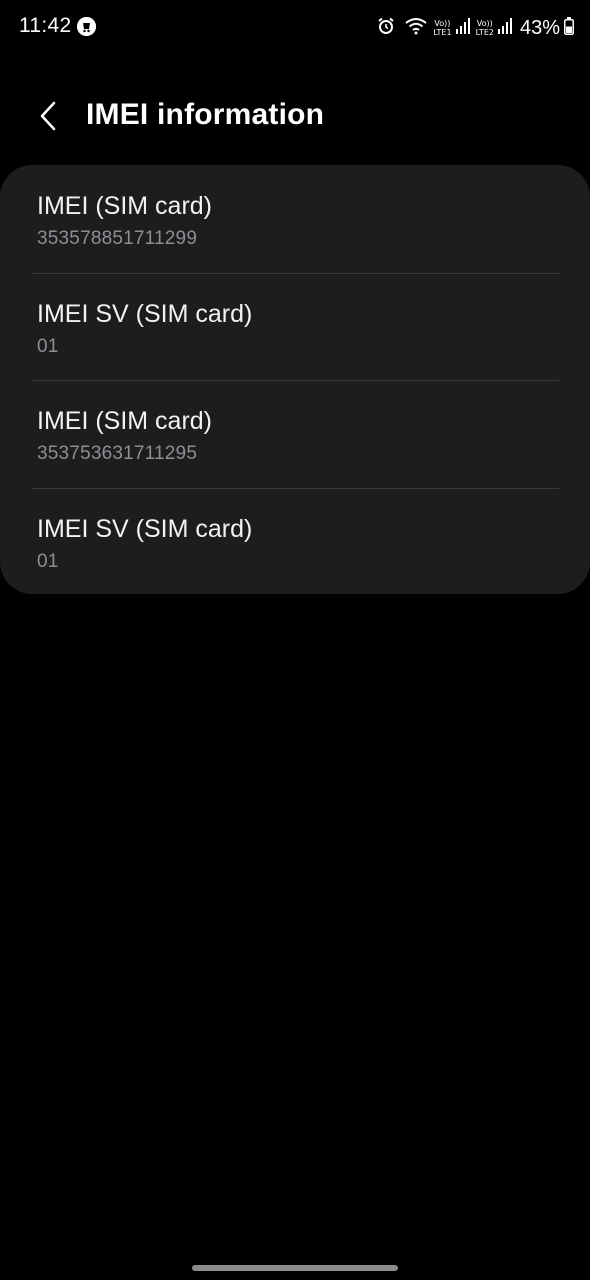  What do you see at coordinates (442, 32) in the screenshot?
I see `sim1-lte-label: LTE1` at bounding box center [442, 32].